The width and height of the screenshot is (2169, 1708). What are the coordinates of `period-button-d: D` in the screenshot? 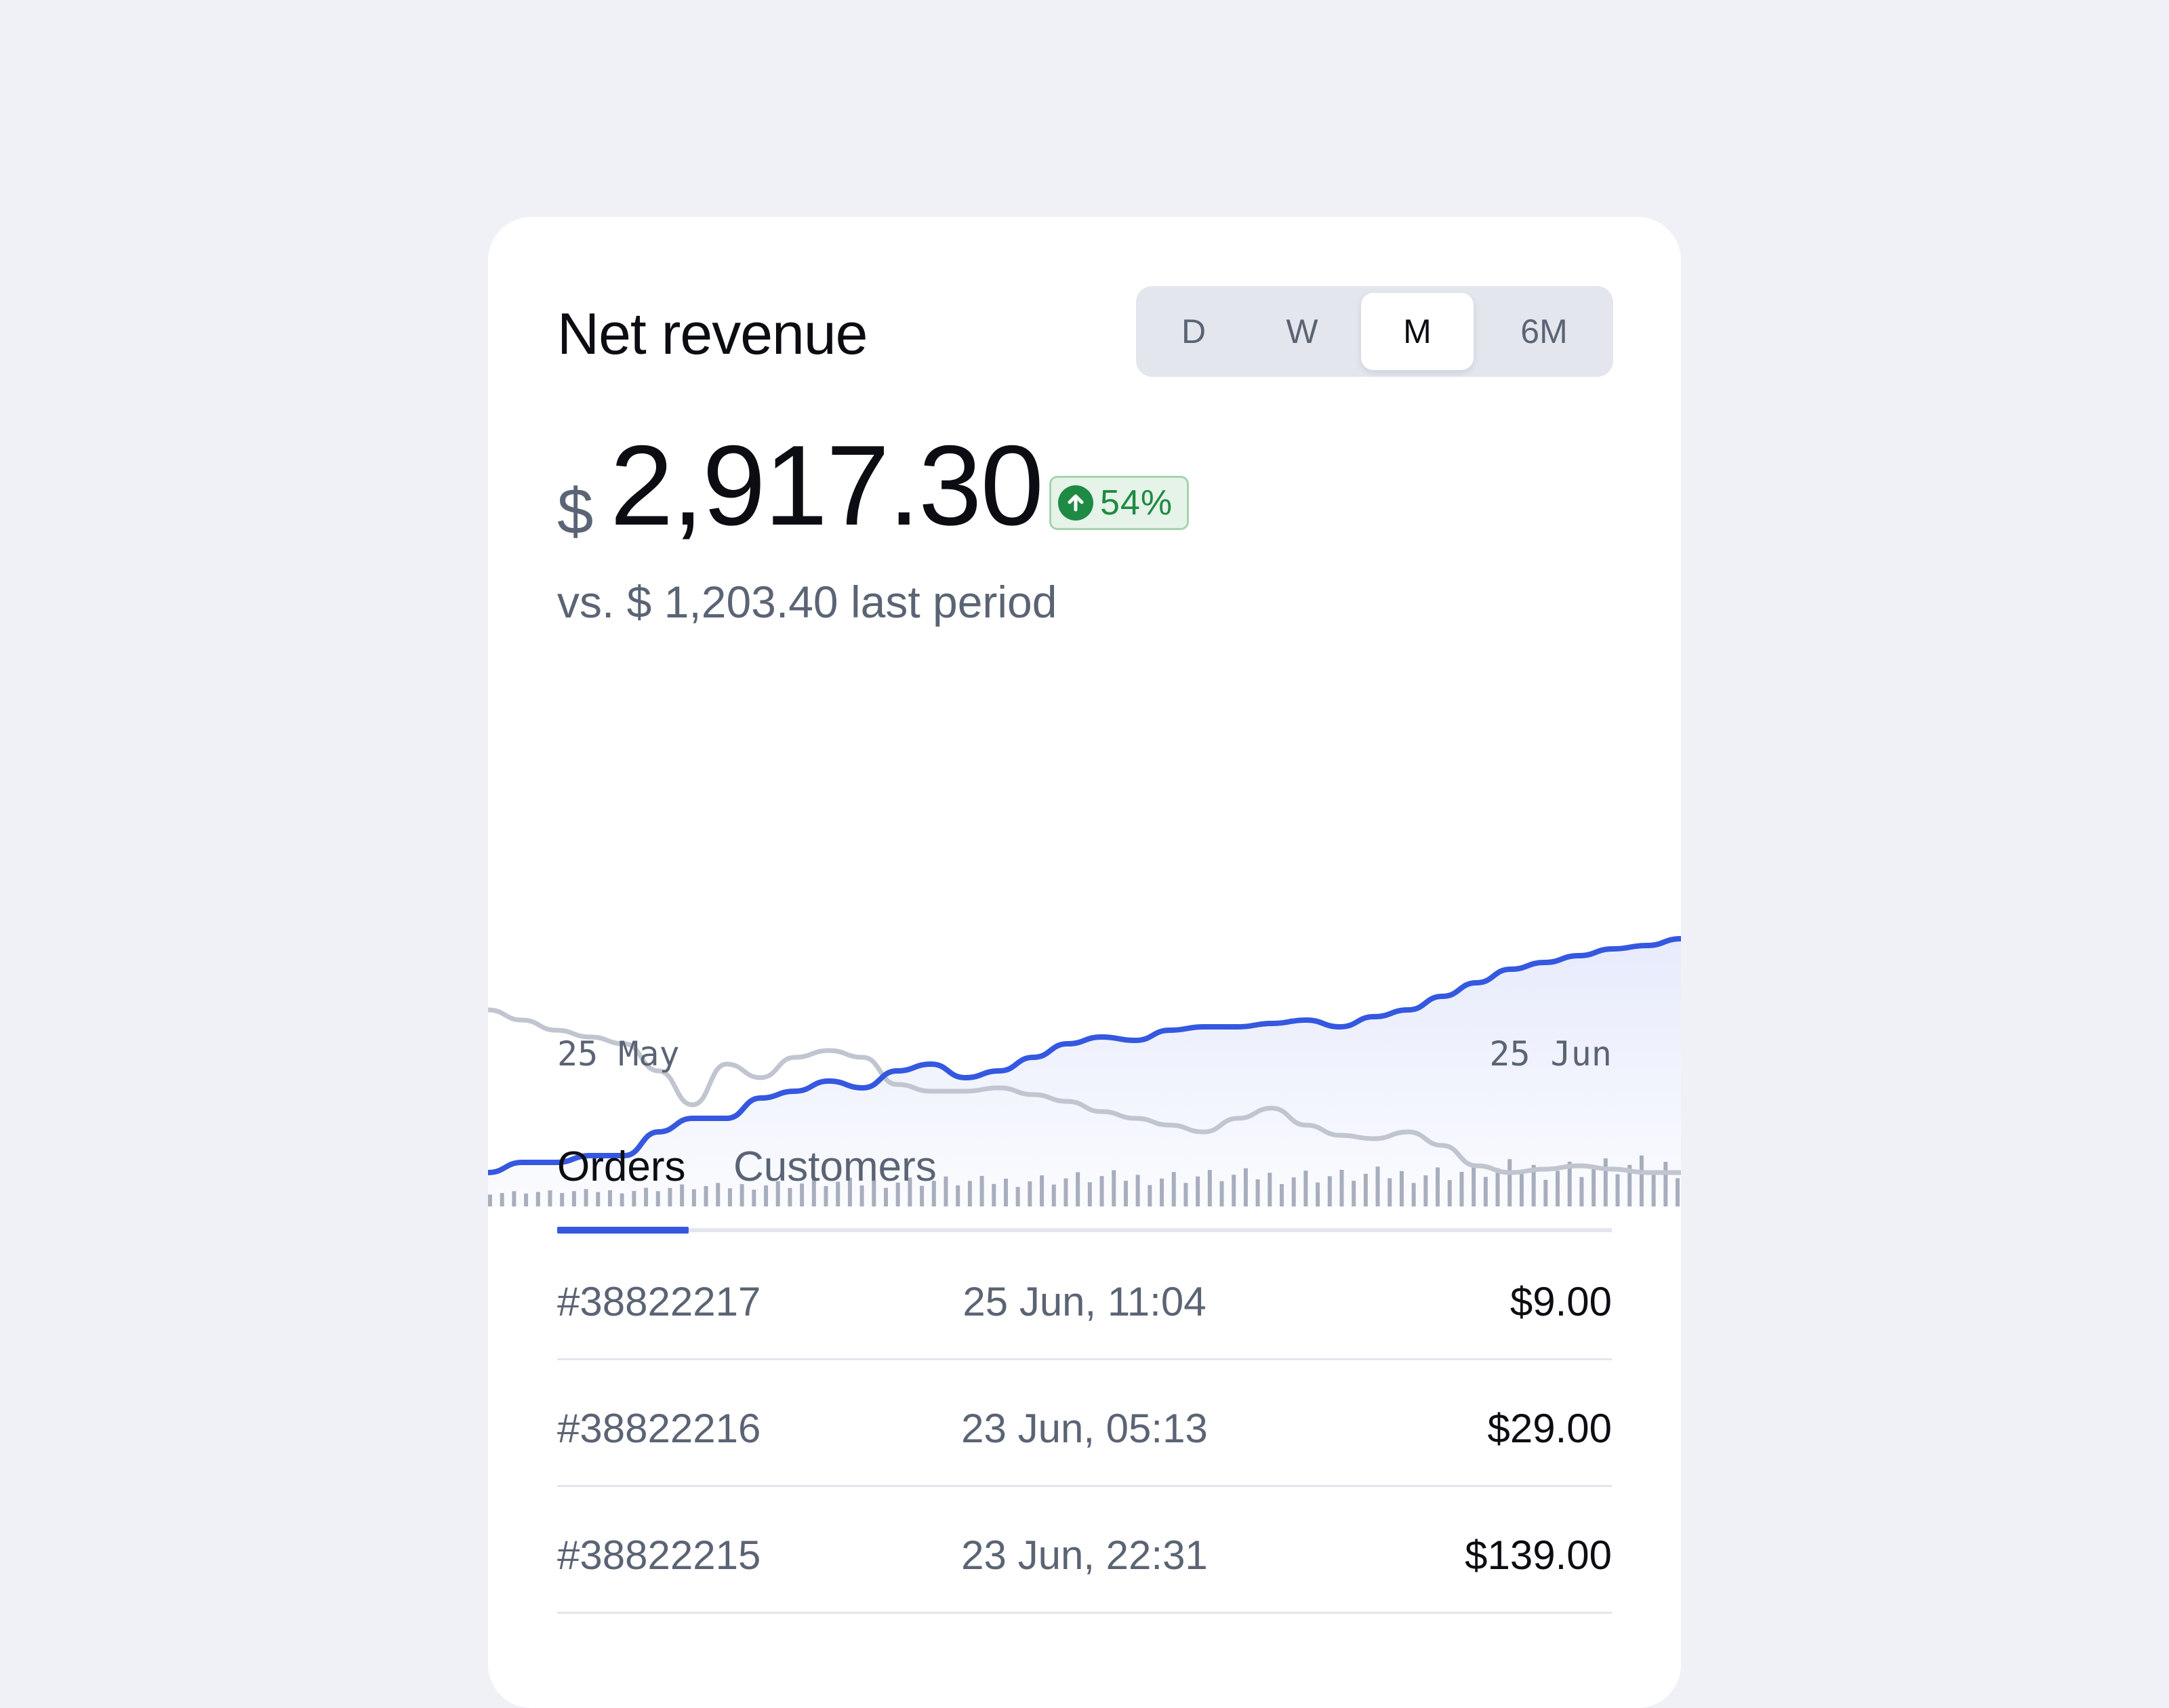 It's located at (1194, 332).